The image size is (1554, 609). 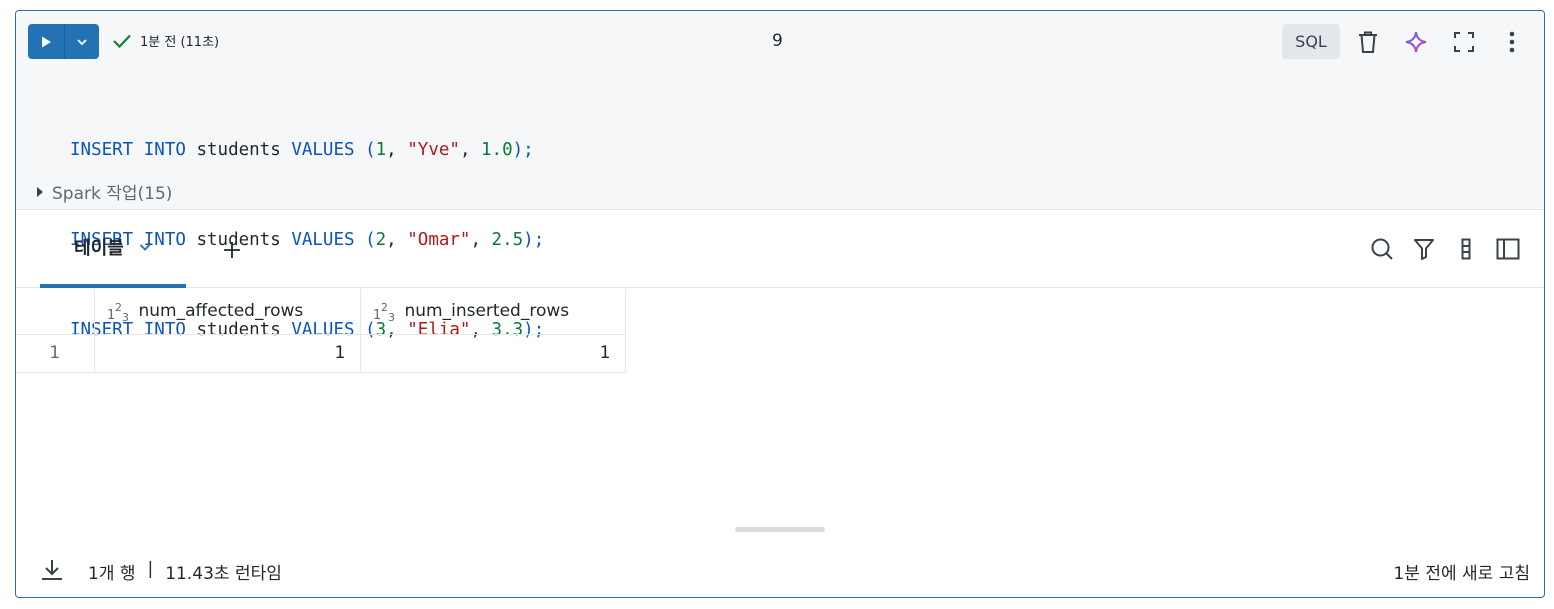 I want to click on spark-jobs-toggle: Spark 작업(15), so click(x=104, y=191).